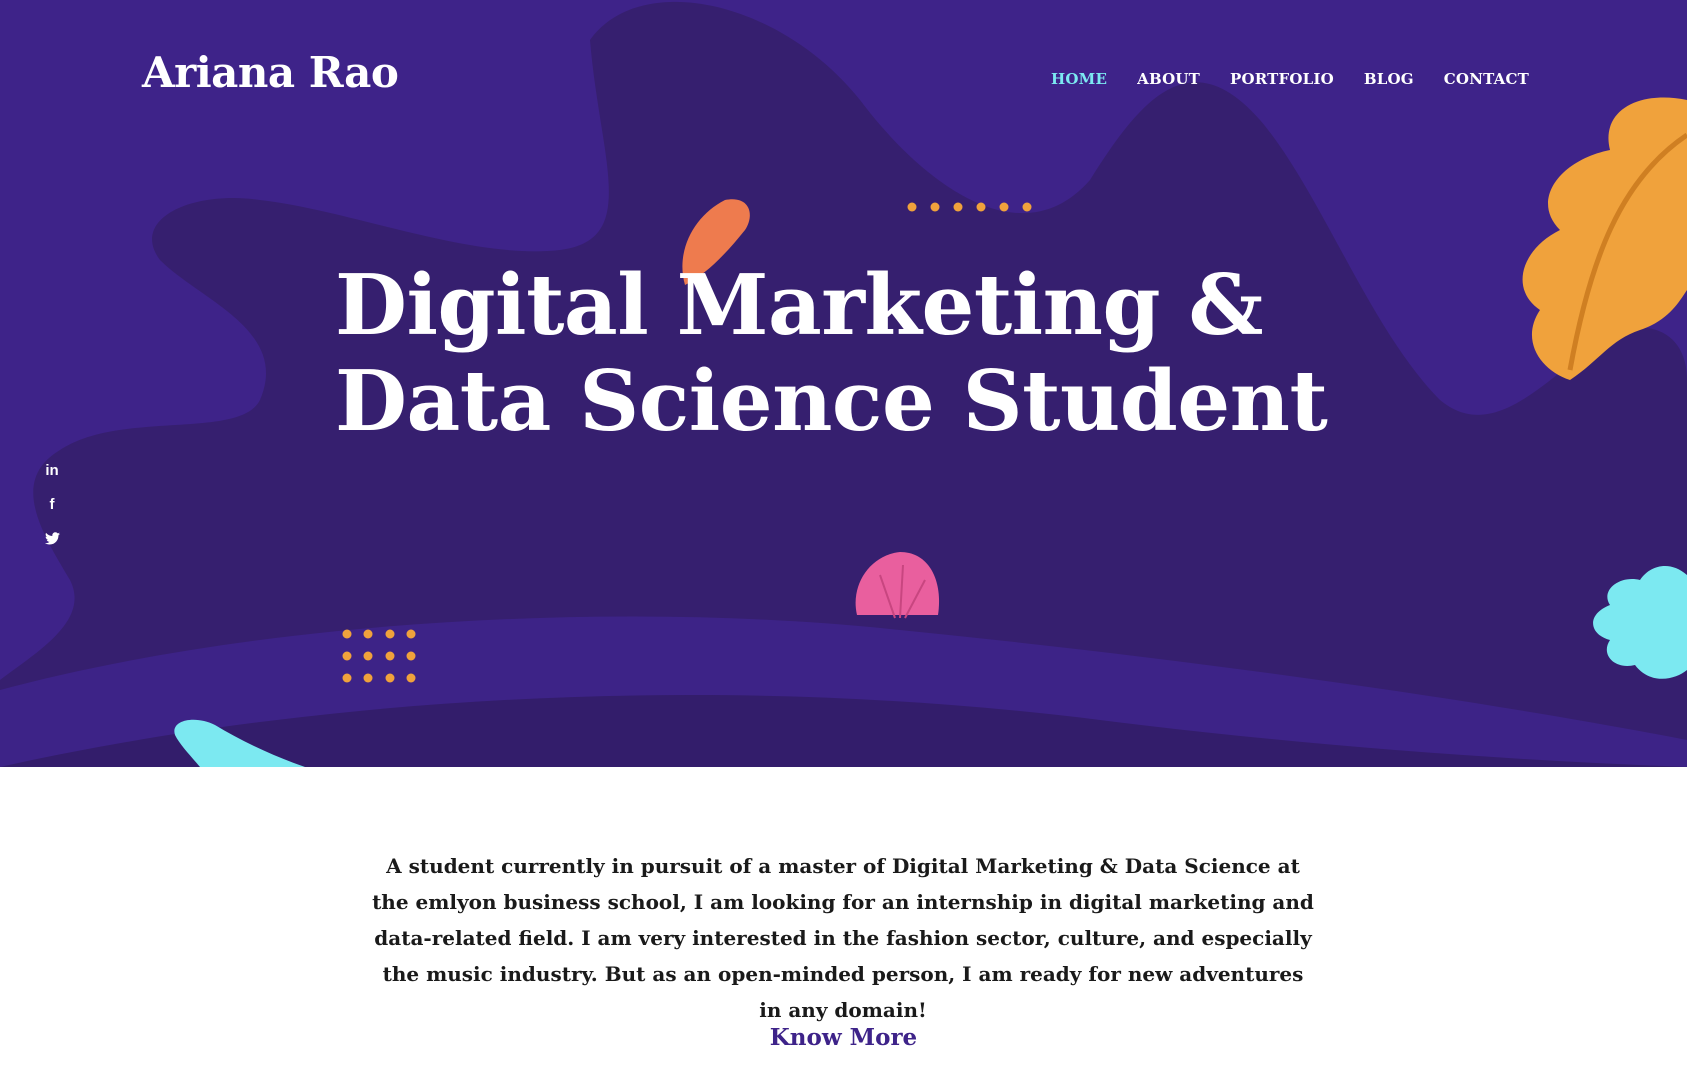 The image size is (1687, 1084). I want to click on nav-portfolio: PORTFOLIO, so click(1282, 79).